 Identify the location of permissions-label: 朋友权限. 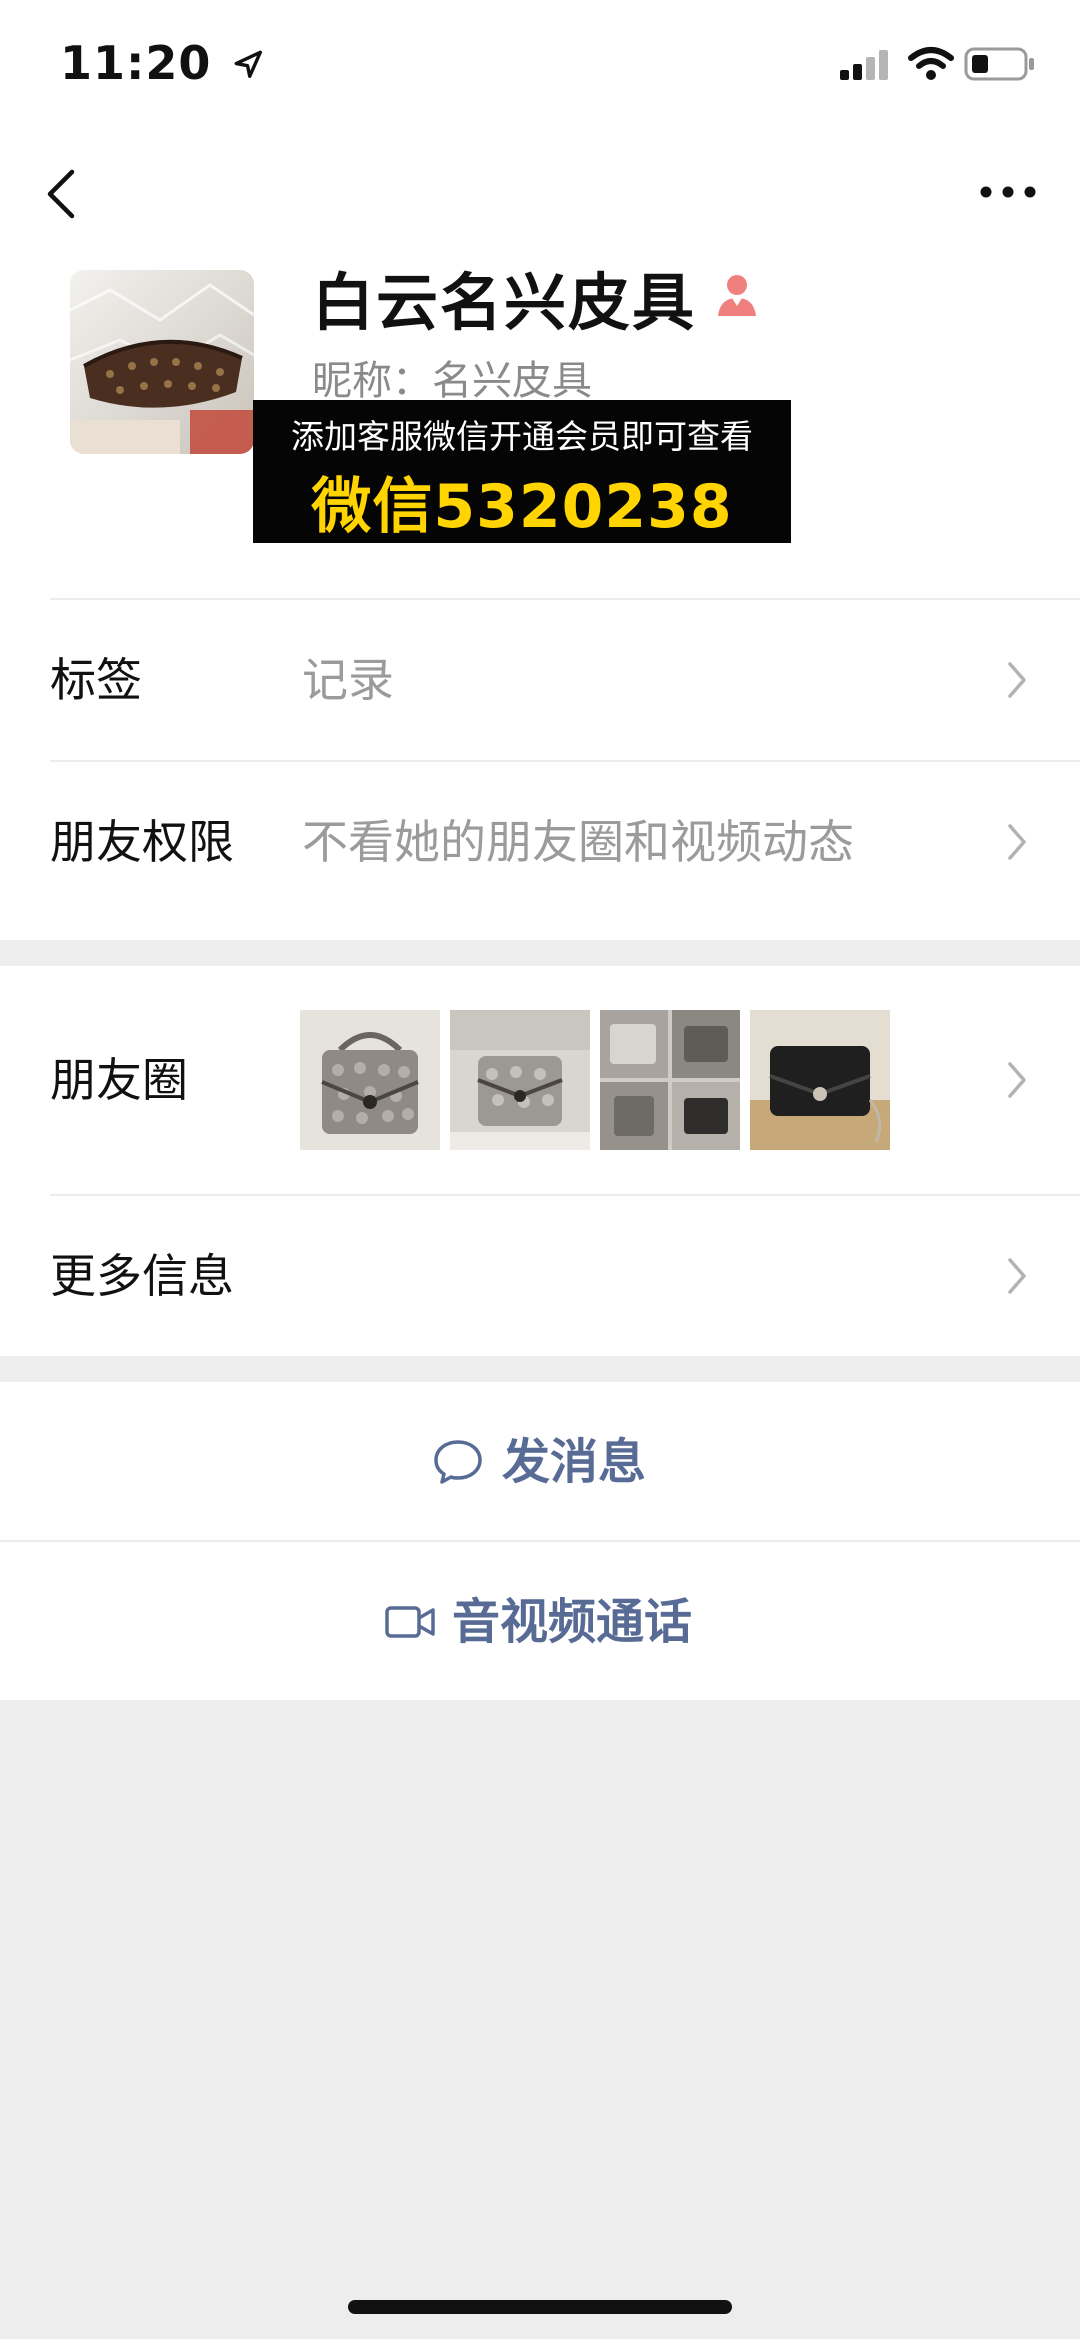
(142, 842).